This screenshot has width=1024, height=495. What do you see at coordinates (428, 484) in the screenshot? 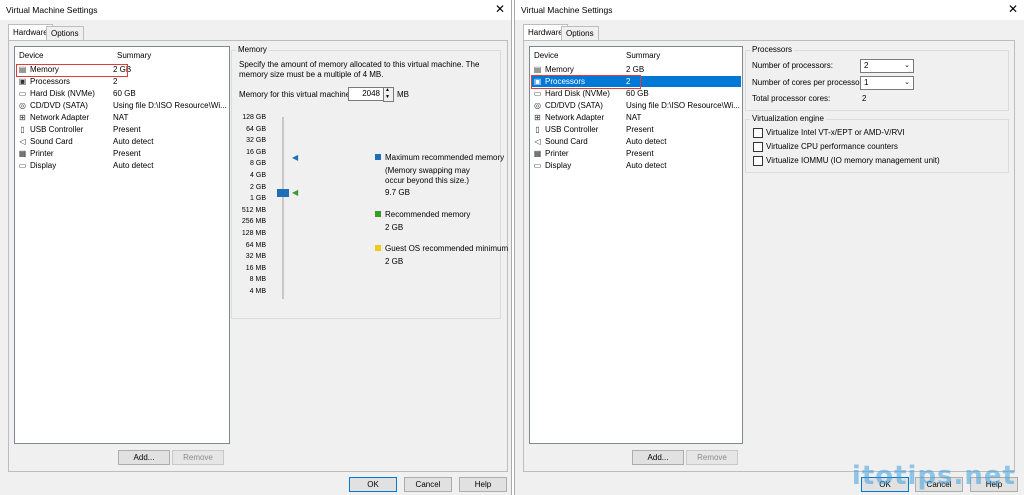
I see `cancel-button: Cancel` at bounding box center [428, 484].